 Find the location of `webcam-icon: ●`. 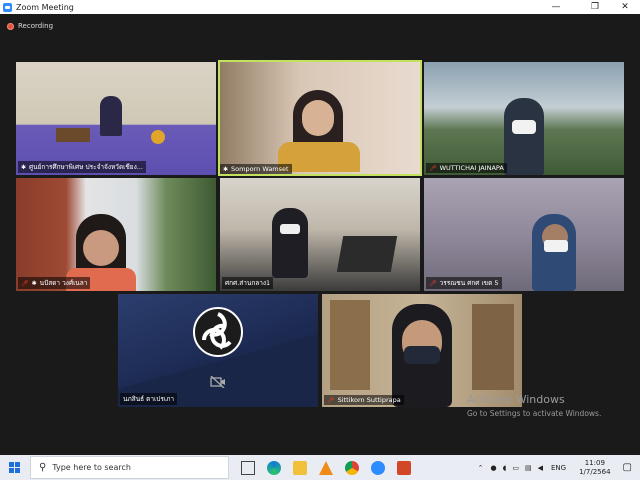

webcam-icon: ● is located at coordinates (494, 468).